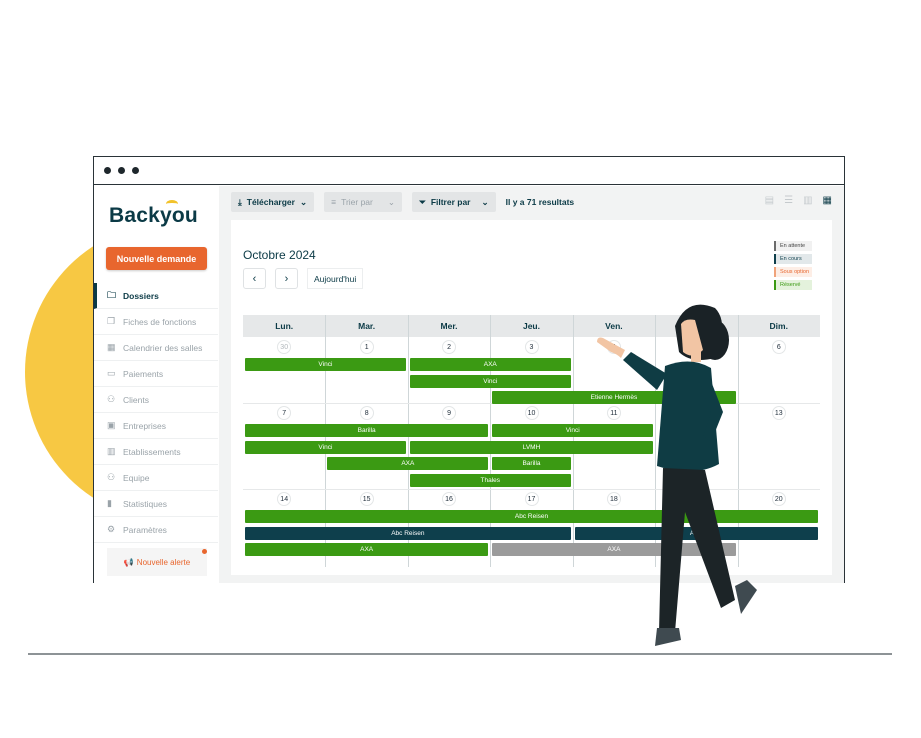 The height and width of the screenshot is (738, 921). I want to click on download-label: Télécharger, so click(270, 202).